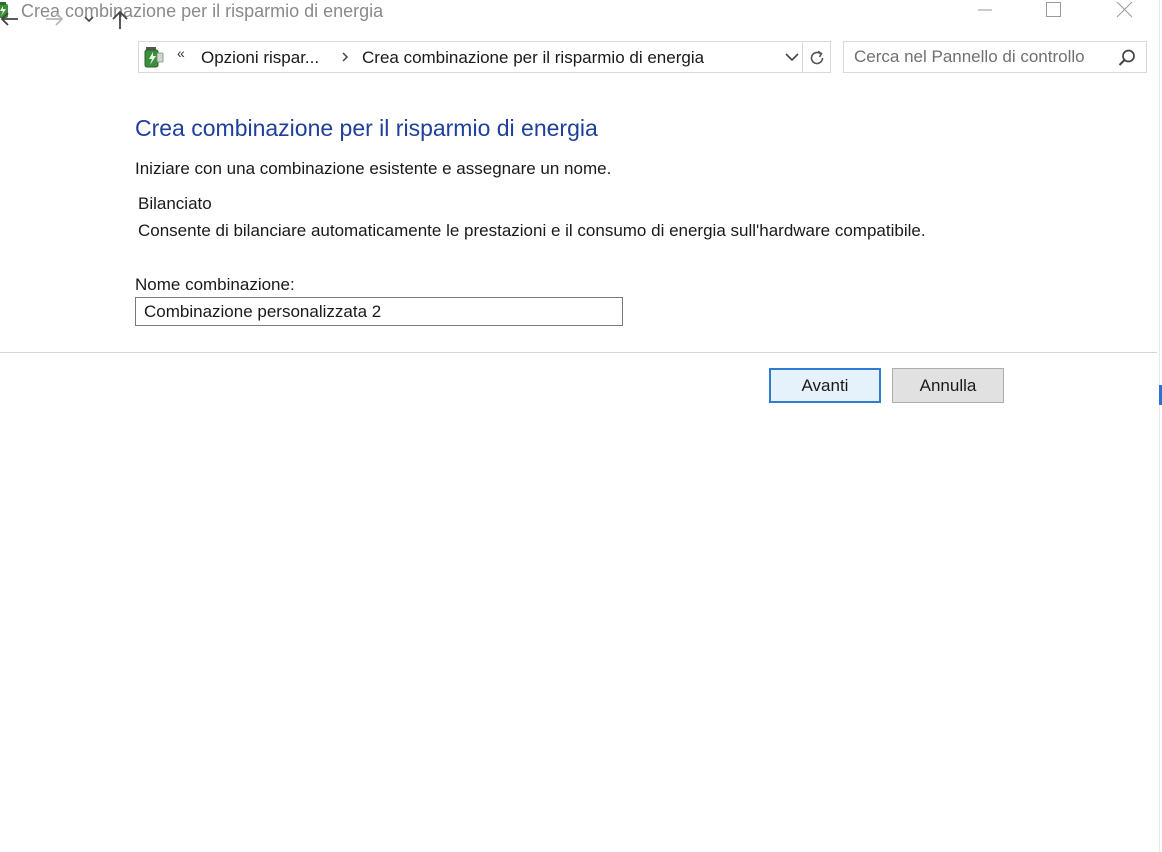 This screenshot has height=852, width=1162. I want to click on plan-name: Bilanciato, so click(175, 203).